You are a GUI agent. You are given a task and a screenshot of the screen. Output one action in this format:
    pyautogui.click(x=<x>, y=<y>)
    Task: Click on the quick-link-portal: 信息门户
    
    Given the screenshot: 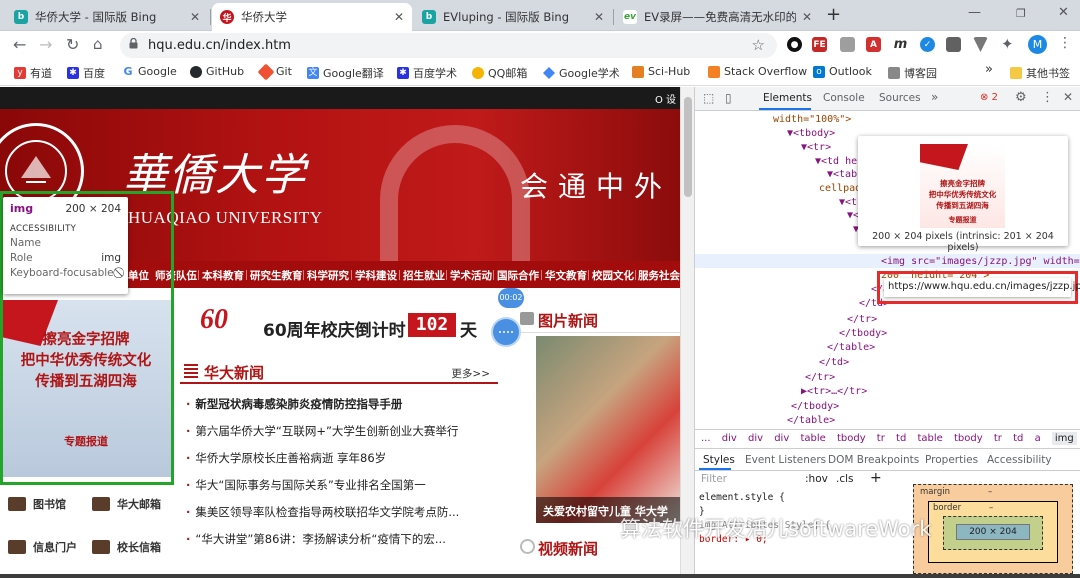 What is the action you would take?
    pyautogui.click(x=42, y=547)
    